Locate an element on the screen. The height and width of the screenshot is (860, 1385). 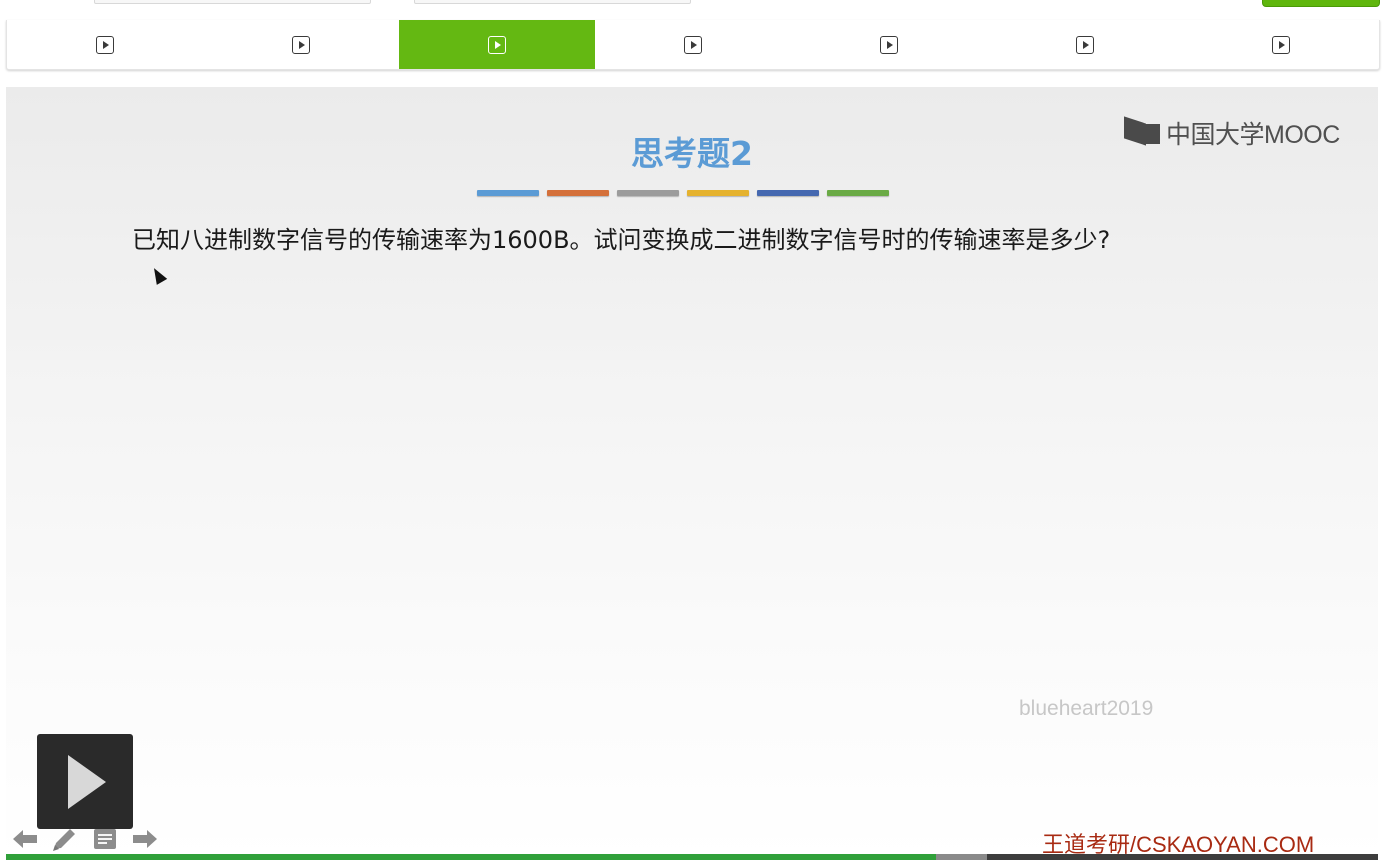
play-button is located at coordinates (85, 781).